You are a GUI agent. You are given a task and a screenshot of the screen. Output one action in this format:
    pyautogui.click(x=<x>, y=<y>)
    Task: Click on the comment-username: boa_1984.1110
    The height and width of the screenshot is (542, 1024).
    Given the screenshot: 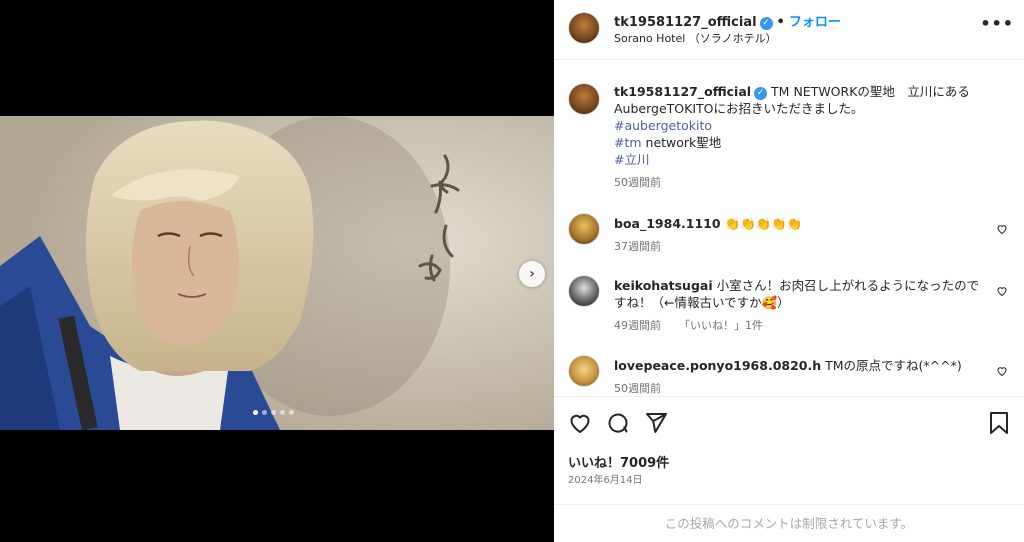 What is the action you would take?
    pyautogui.click(x=667, y=223)
    